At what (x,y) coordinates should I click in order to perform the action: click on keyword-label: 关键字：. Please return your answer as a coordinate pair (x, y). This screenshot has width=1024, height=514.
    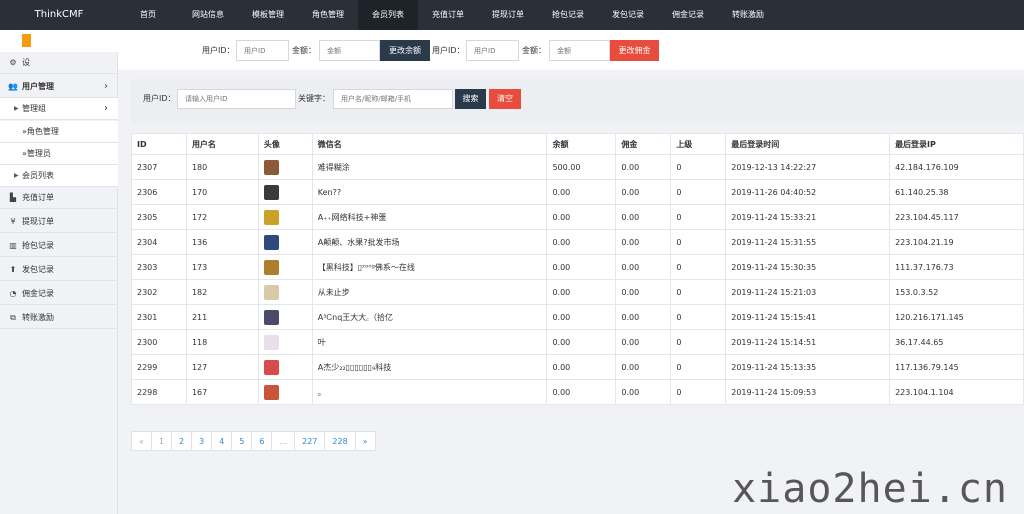
    Looking at the image, I should click on (314, 98).